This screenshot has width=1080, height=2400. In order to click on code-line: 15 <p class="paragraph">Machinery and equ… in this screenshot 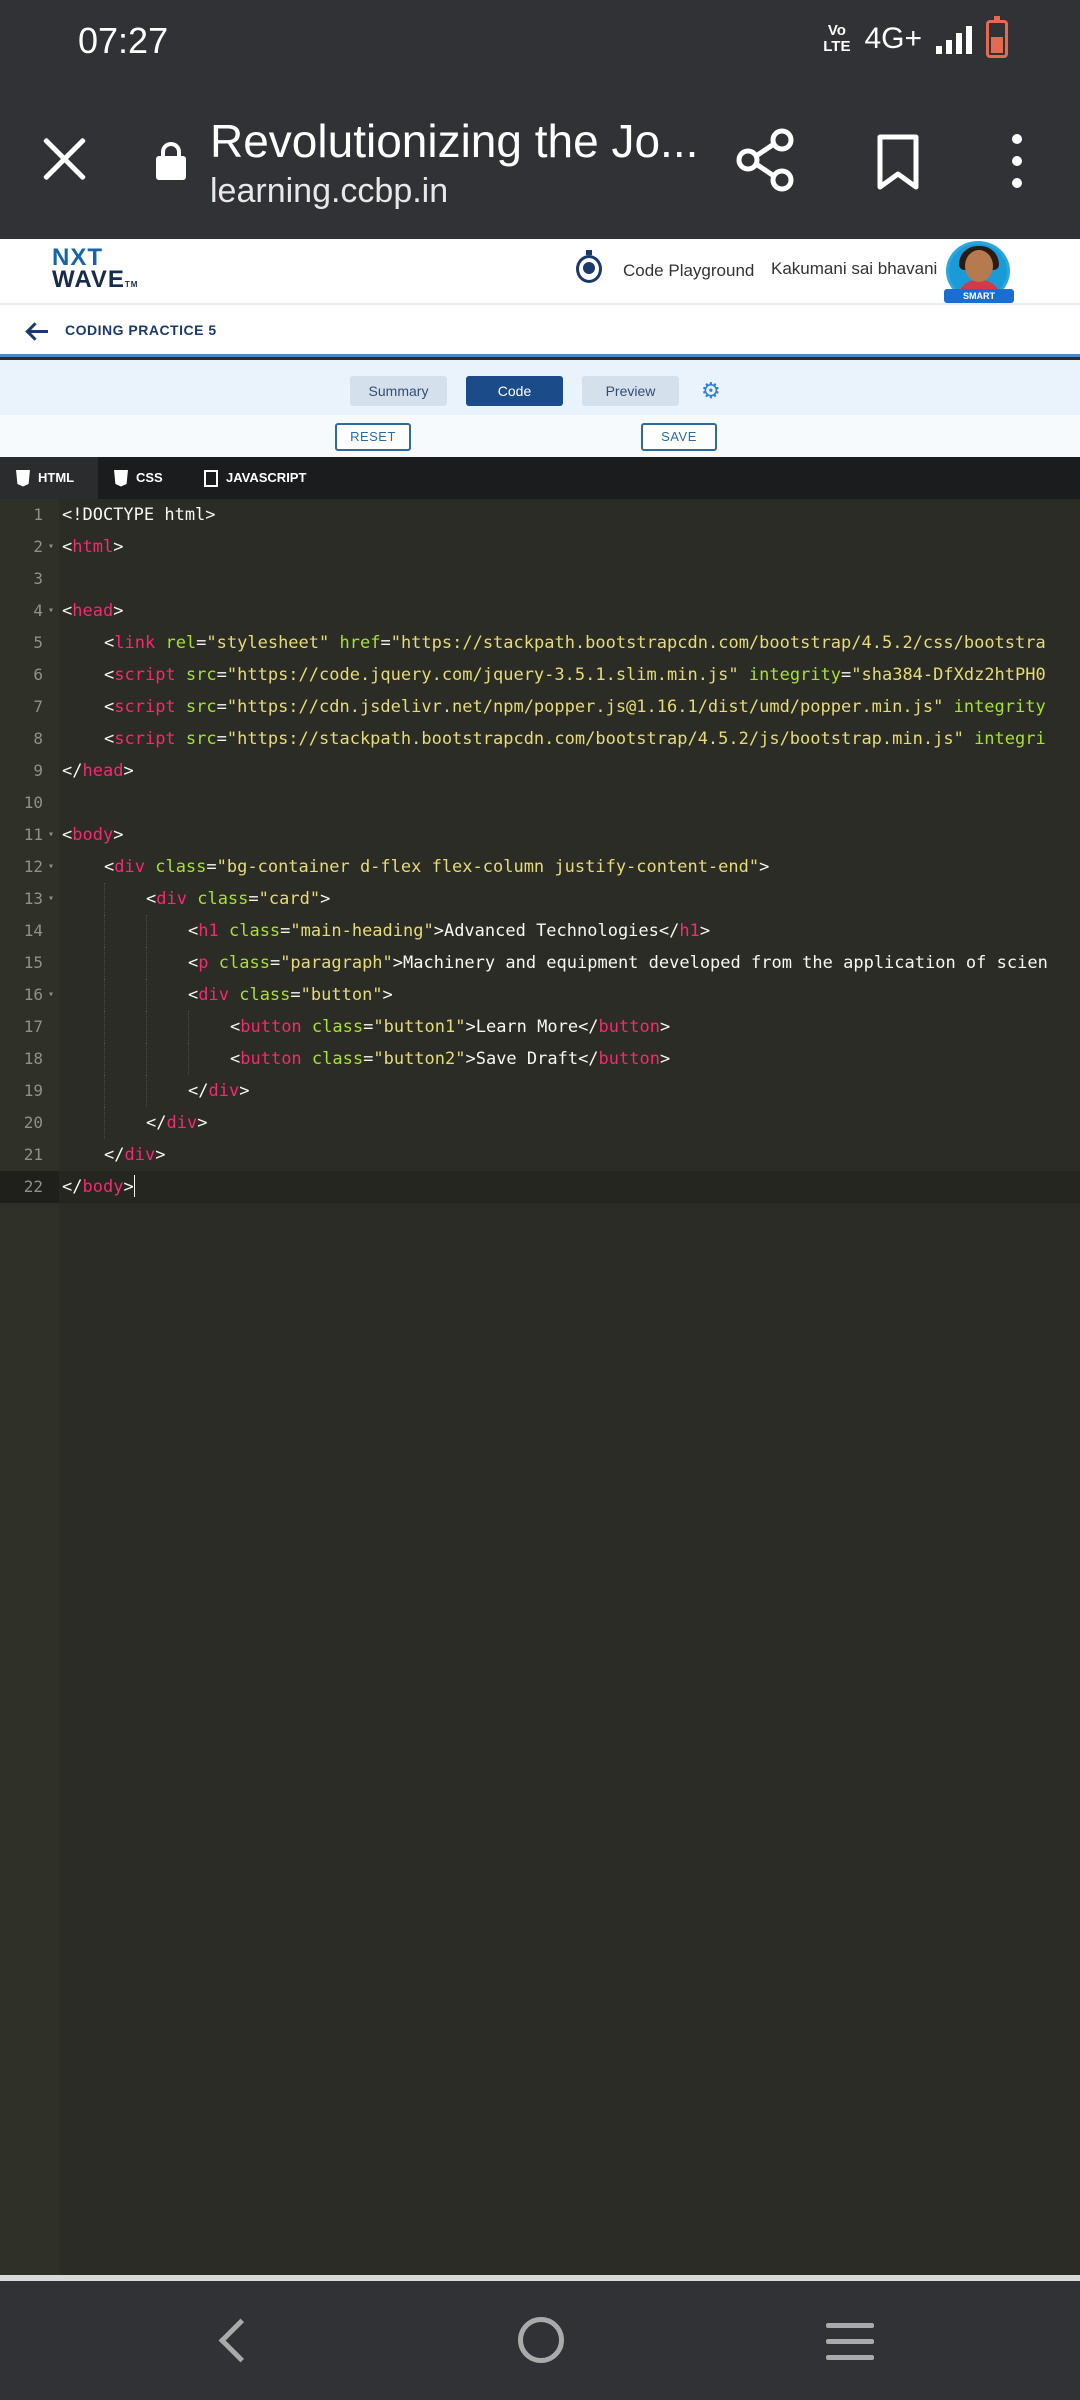, I will do `click(540, 963)`.